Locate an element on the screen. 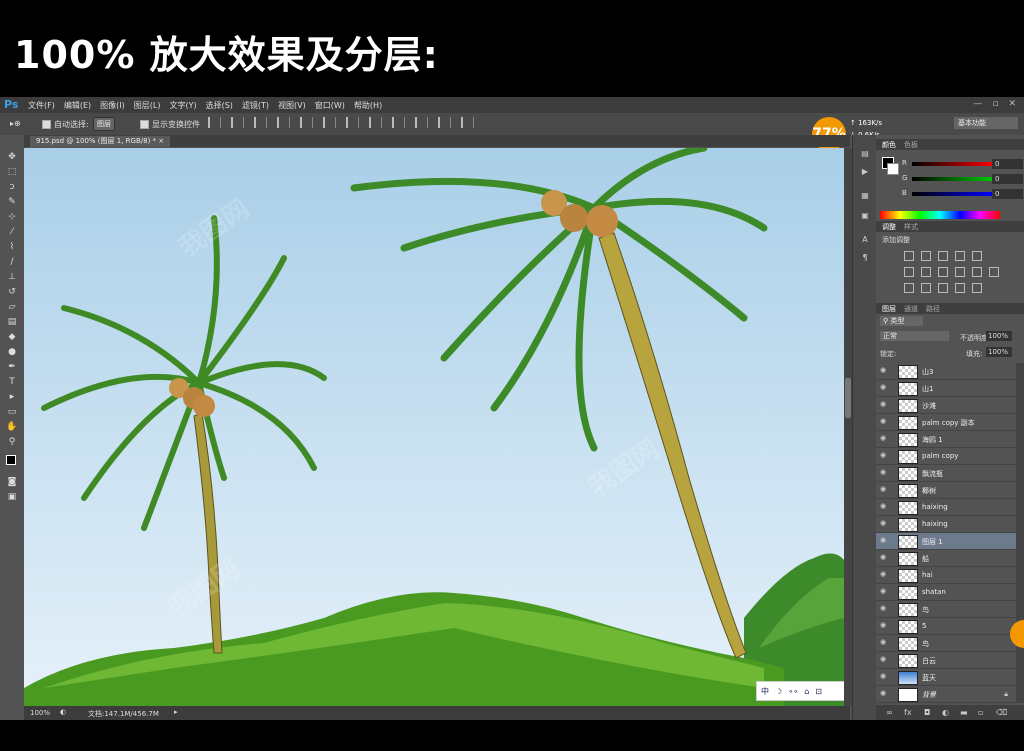 The height and width of the screenshot is (751, 1024). tab-layers: 图层 is located at coordinates (889, 309).